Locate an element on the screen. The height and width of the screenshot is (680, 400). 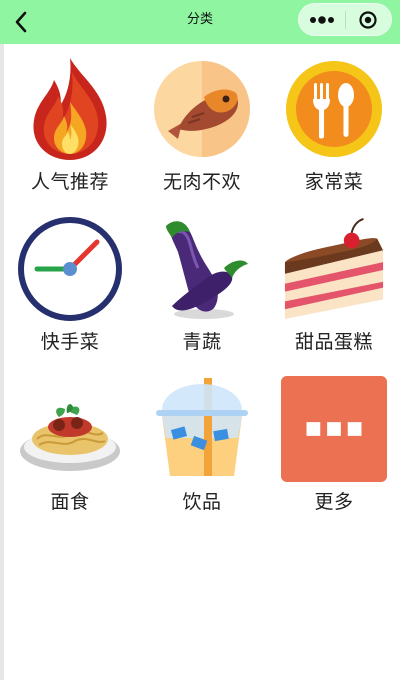
category-label: 无肉不欢 is located at coordinates (201, 182).